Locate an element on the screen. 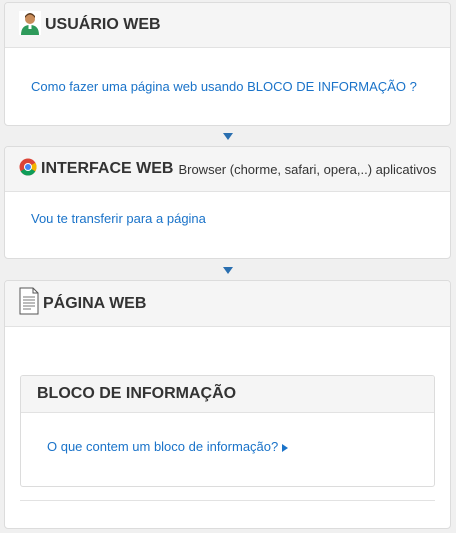 The image size is (456, 533). user-avatar-icon is located at coordinates (30, 25).